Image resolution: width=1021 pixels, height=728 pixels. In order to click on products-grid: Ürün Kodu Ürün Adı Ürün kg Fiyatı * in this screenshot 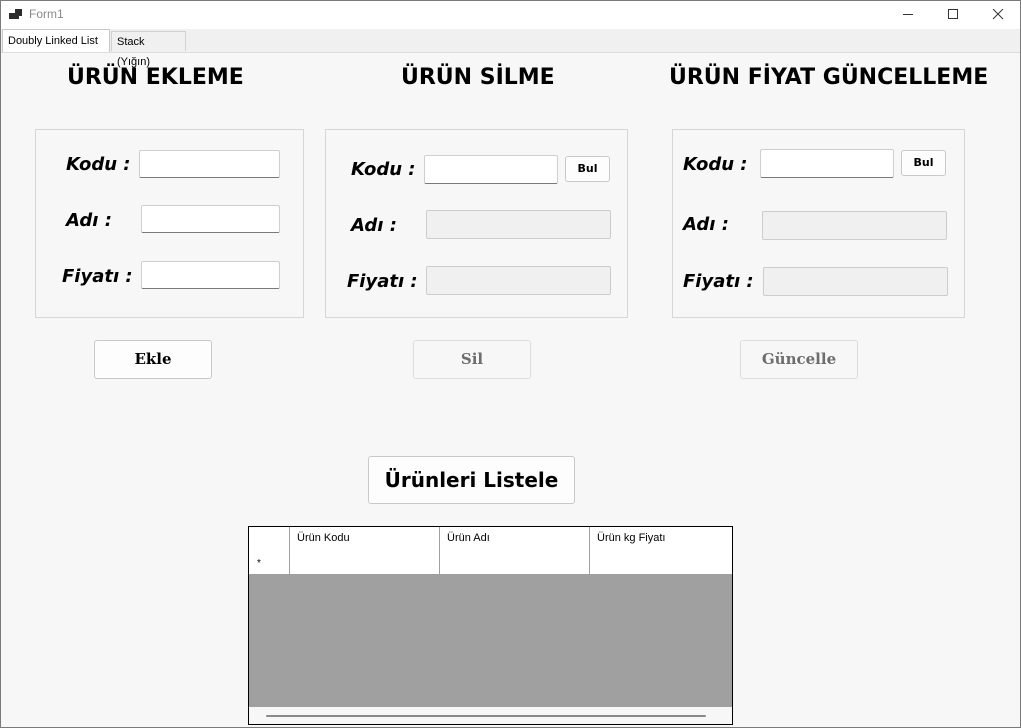, I will do `click(490, 625)`.